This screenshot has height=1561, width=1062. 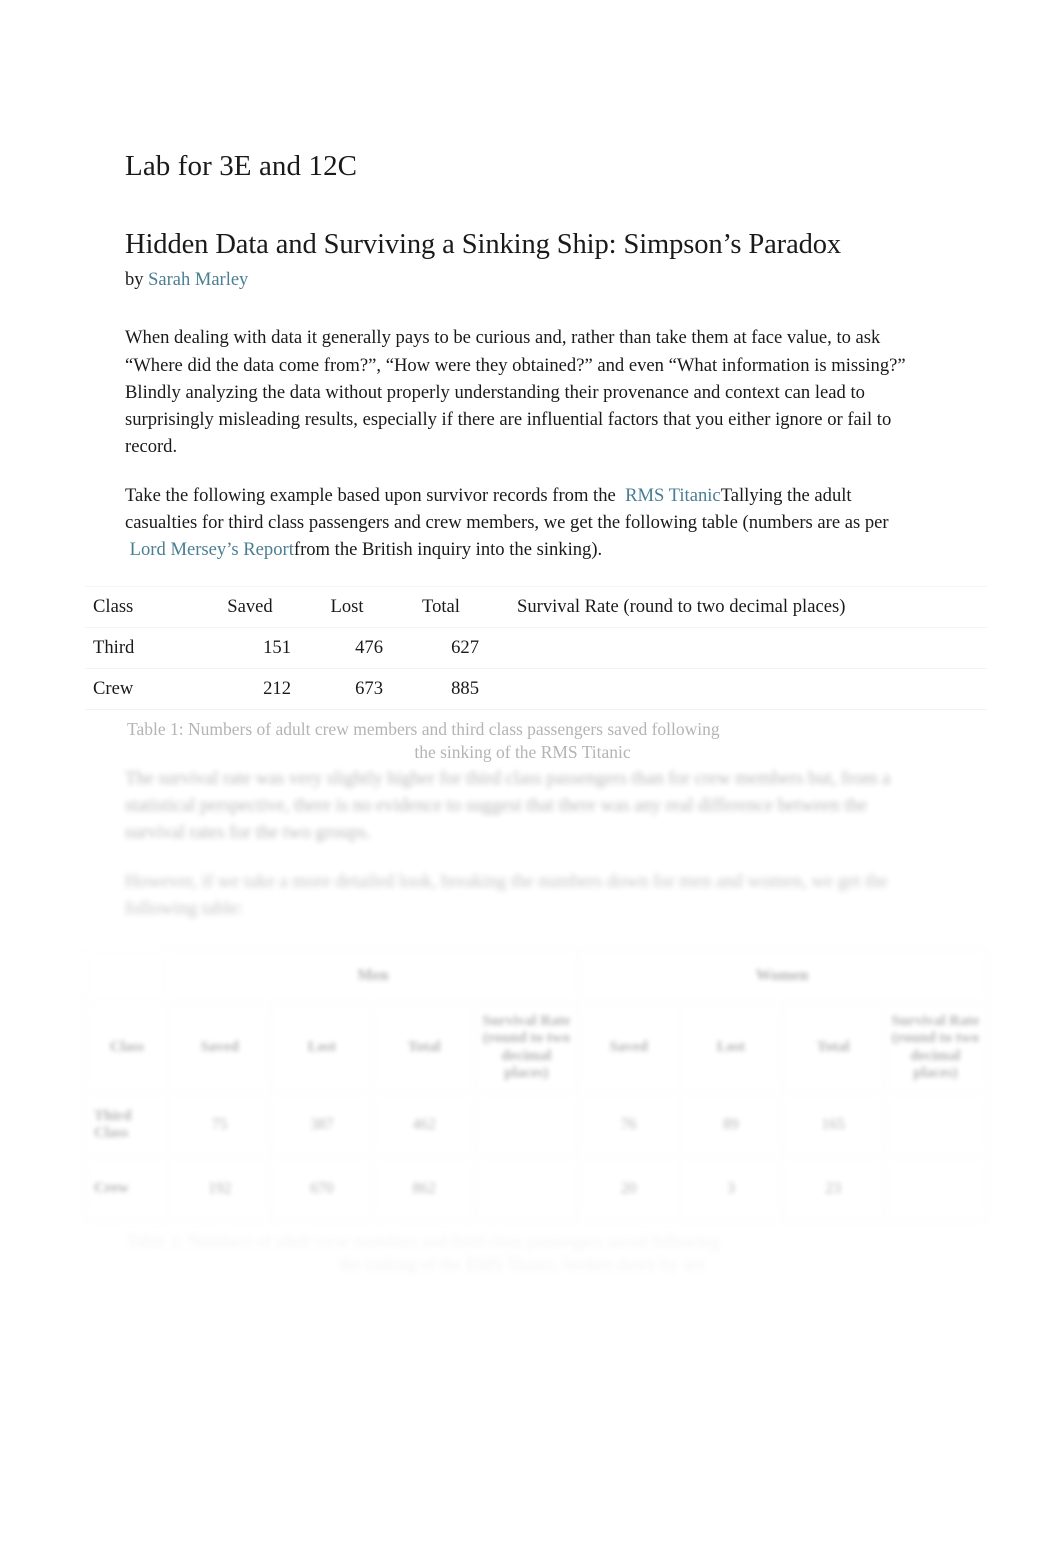 I want to click on table2-row0-men-rate, so click(x=526, y=1125).